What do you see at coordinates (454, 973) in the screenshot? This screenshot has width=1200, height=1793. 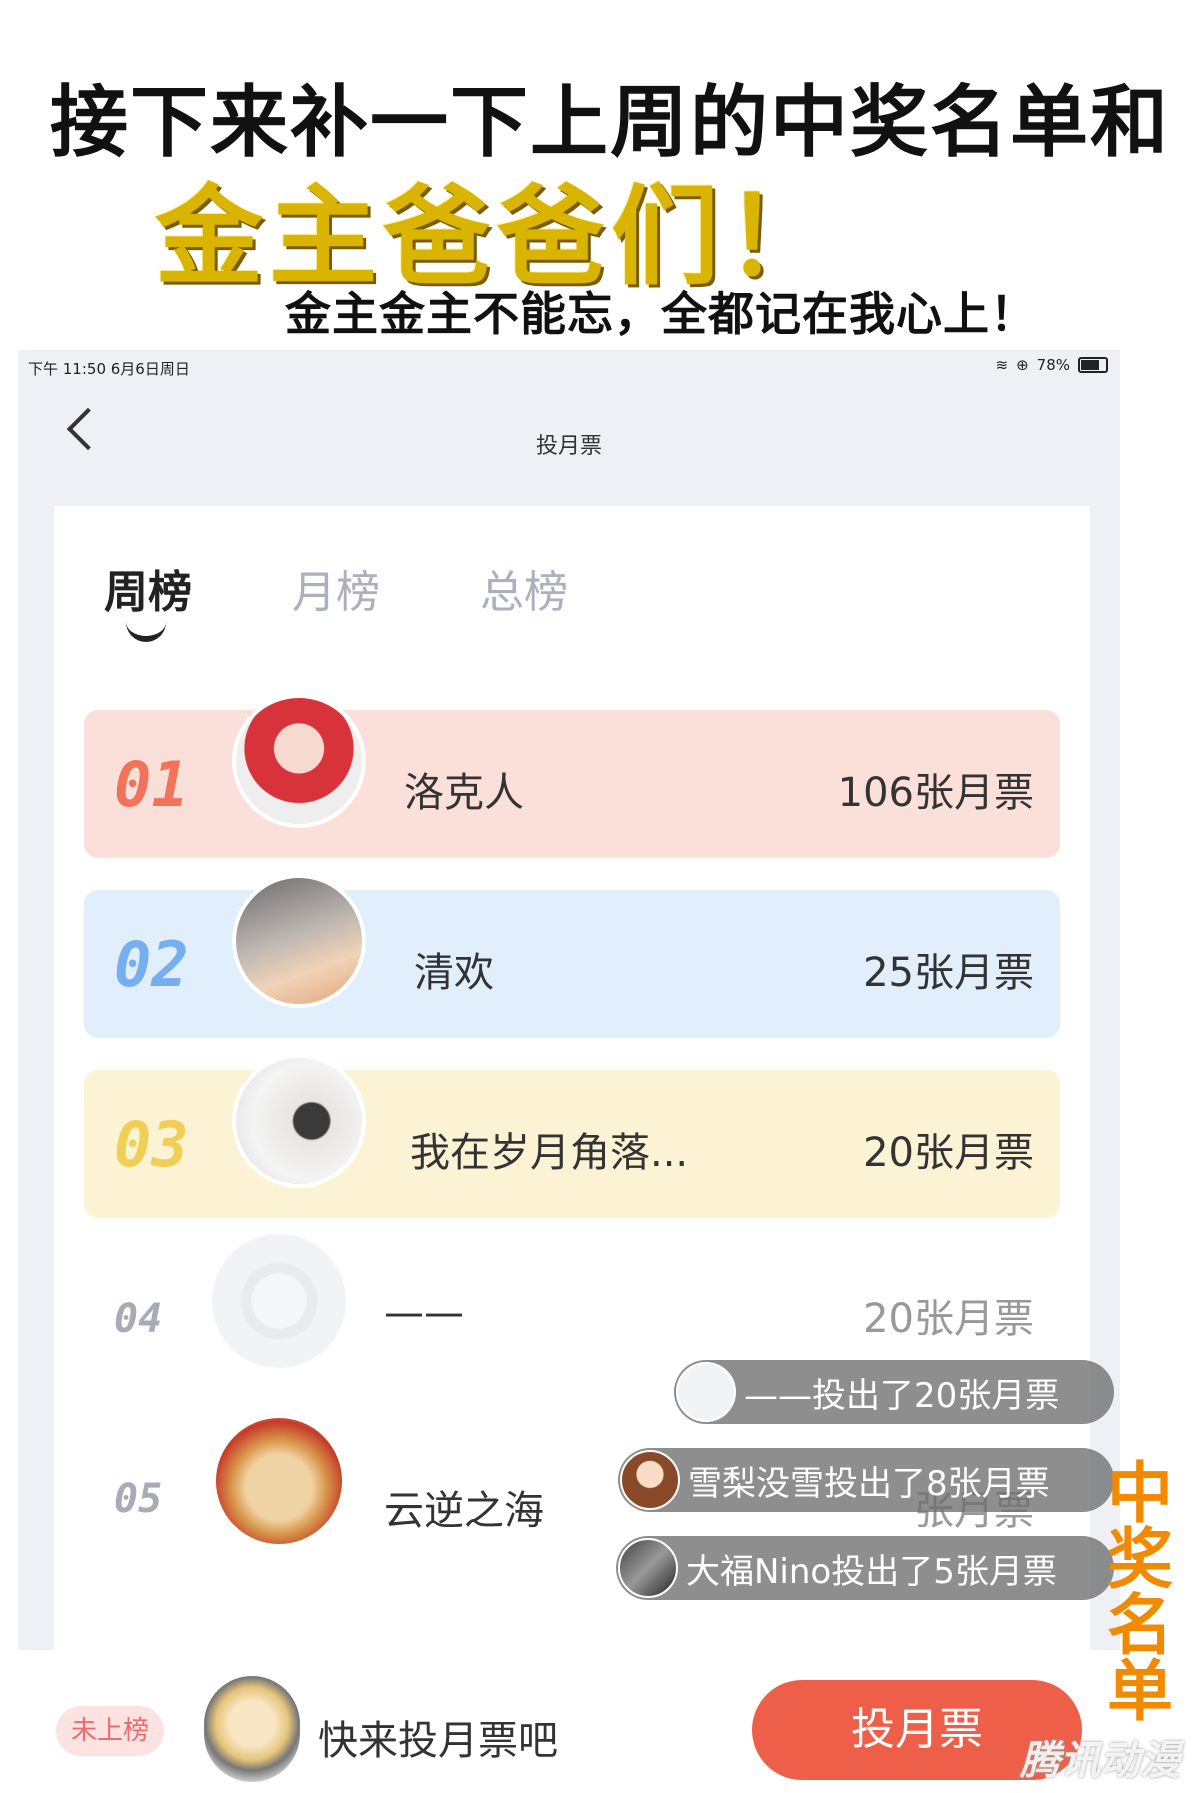 I see `user-name: 清欢` at bounding box center [454, 973].